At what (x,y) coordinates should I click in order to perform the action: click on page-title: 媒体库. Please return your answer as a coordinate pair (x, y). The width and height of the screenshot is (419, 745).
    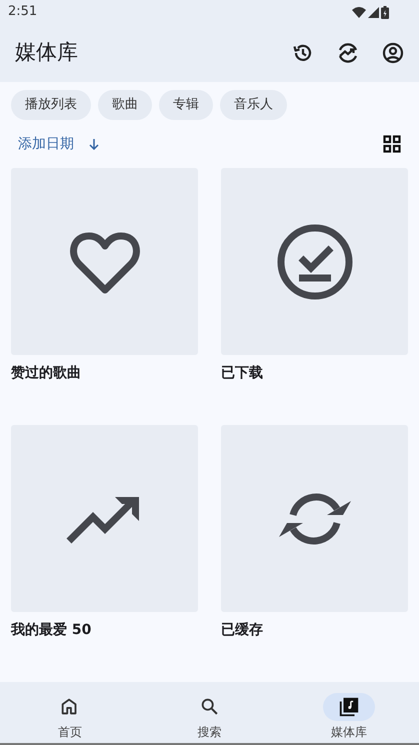
    Looking at the image, I should click on (47, 52).